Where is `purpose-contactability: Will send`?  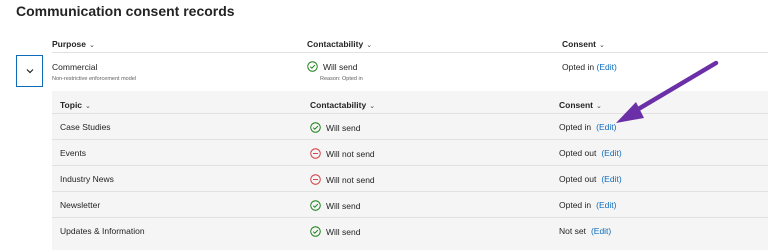 purpose-contactability: Will send is located at coordinates (332, 66).